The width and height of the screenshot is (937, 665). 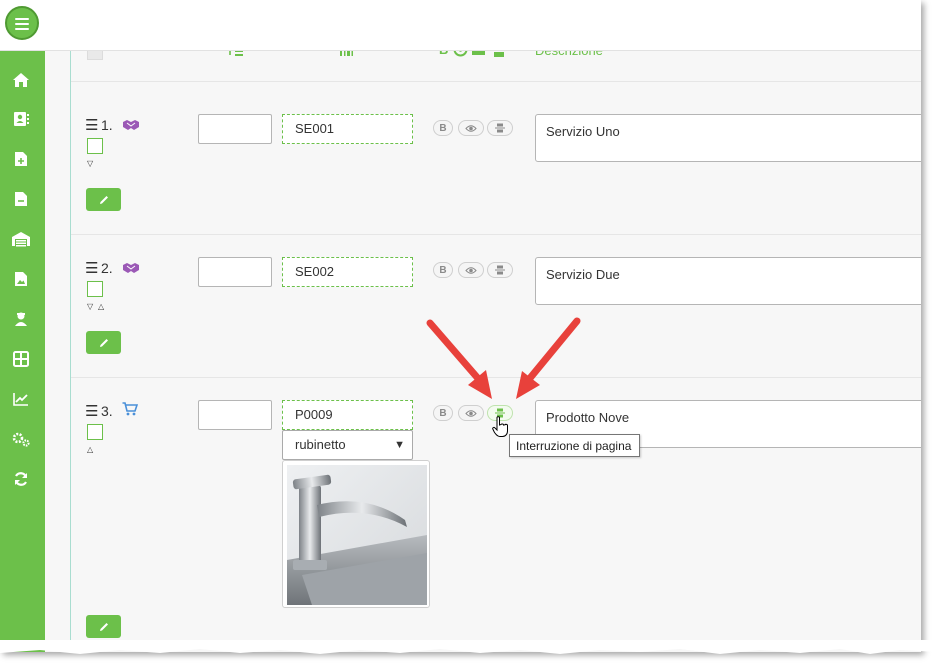 What do you see at coordinates (21, 319) in the screenshot?
I see `user-icon` at bounding box center [21, 319].